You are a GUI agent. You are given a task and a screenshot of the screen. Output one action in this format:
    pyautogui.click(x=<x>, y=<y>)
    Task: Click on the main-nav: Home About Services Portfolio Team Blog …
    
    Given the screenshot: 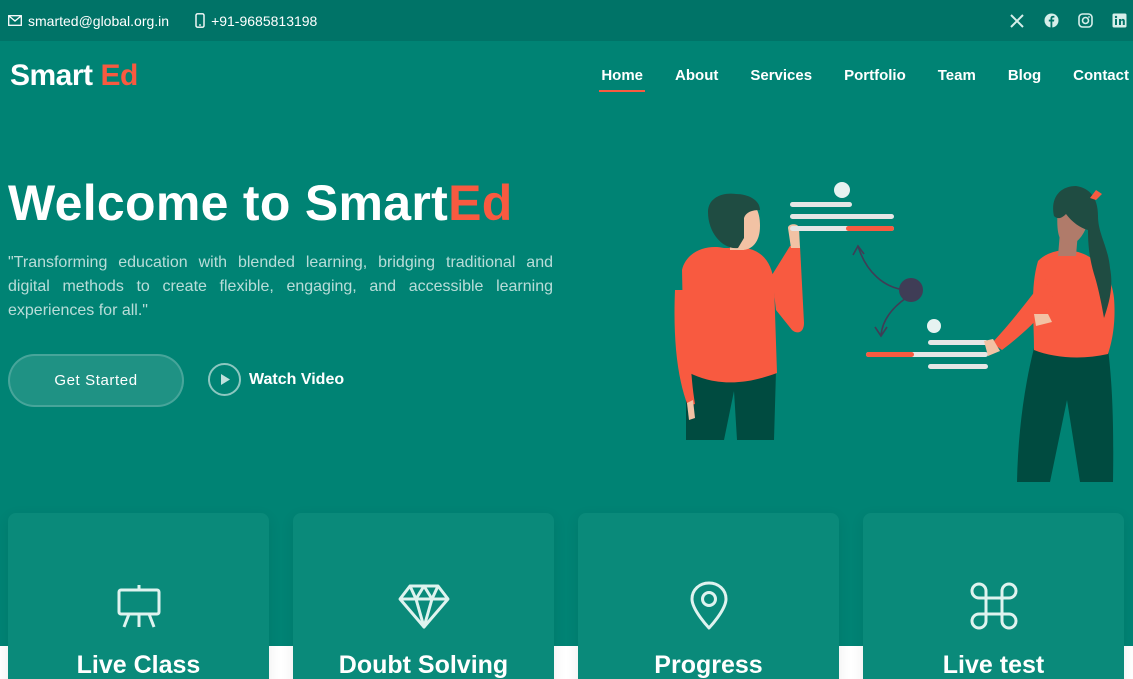 What is the action you would take?
    pyautogui.click(x=864, y=79)
    